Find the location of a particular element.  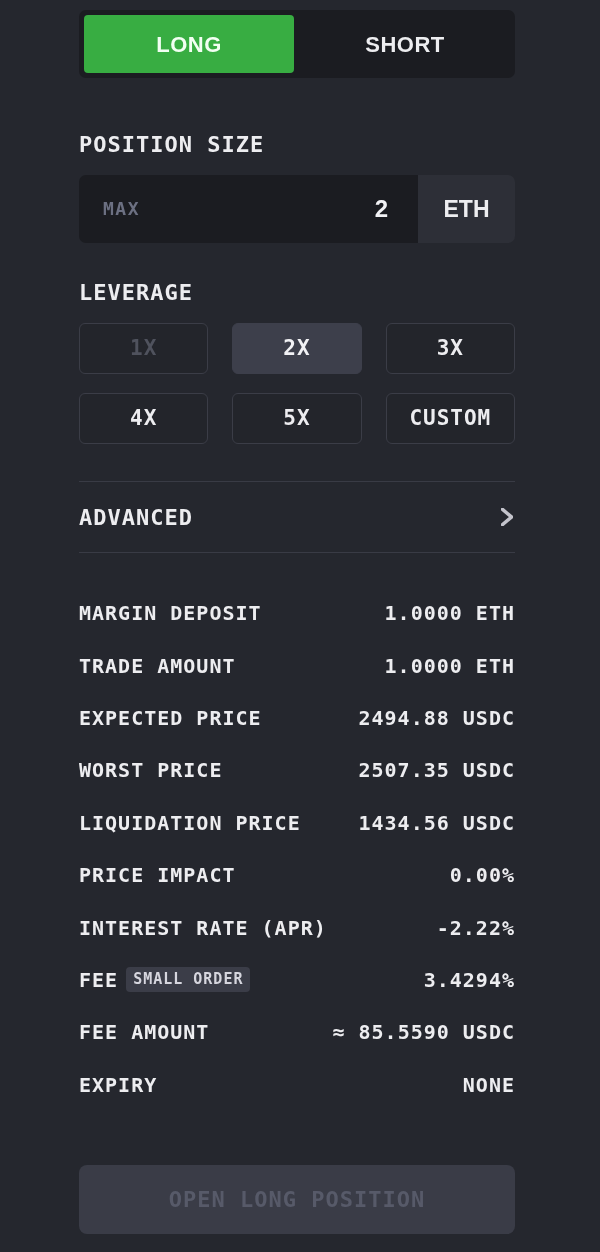

detail-value: 0.00% is located at coordinates (482, 876).